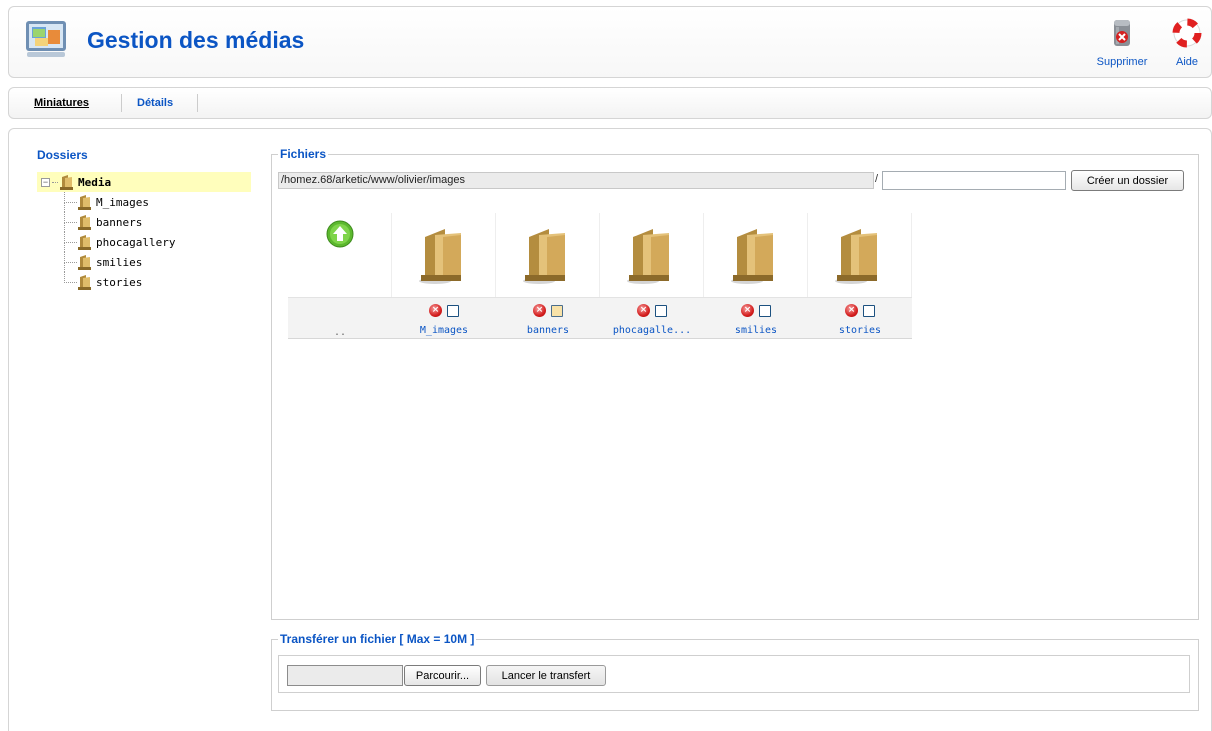  Describe the element at coordinates (144, 262) in the screenshot. I see `tree-item-smilies: smilies` at that location.